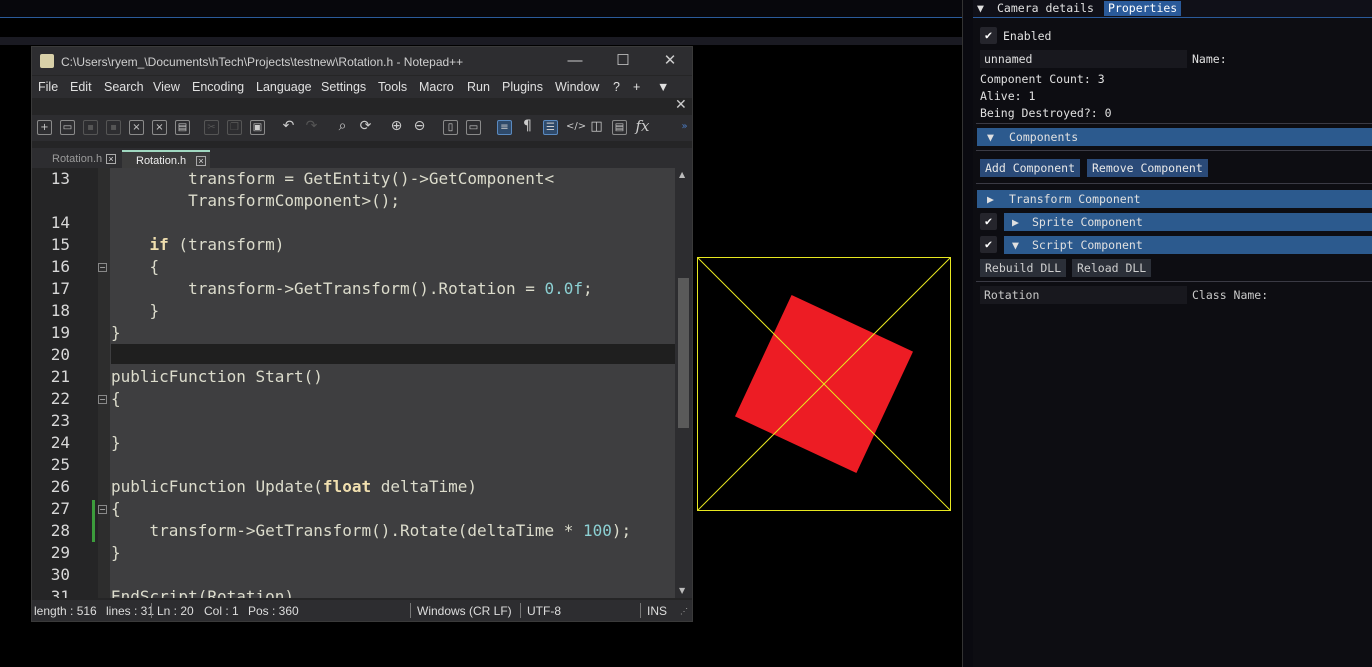  What do you see at coordinates (182, 127) in the screenshot?
I see `print-icon: ▤` at bounding box center [182, 127].